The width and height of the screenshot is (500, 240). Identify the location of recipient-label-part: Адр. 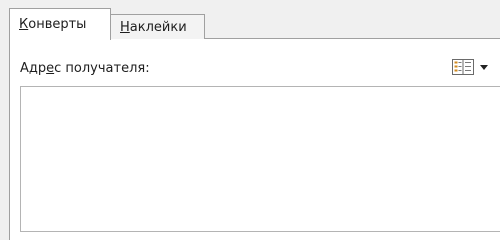
(33, 68).